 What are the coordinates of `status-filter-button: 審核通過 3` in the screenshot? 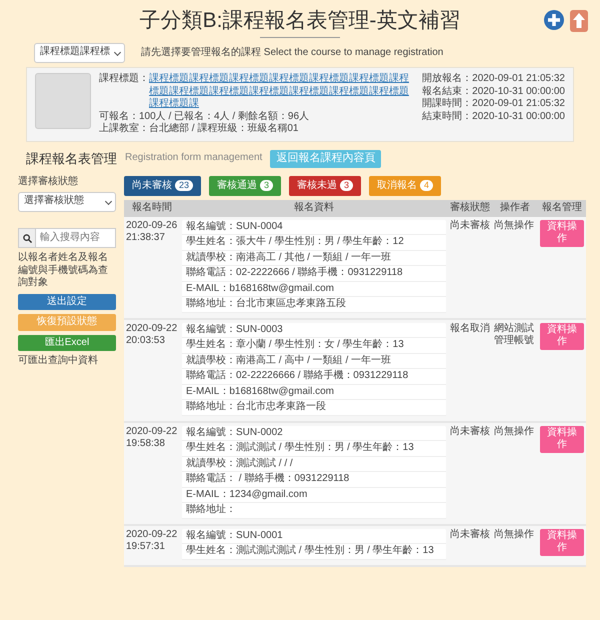 It's located at (245, 186).